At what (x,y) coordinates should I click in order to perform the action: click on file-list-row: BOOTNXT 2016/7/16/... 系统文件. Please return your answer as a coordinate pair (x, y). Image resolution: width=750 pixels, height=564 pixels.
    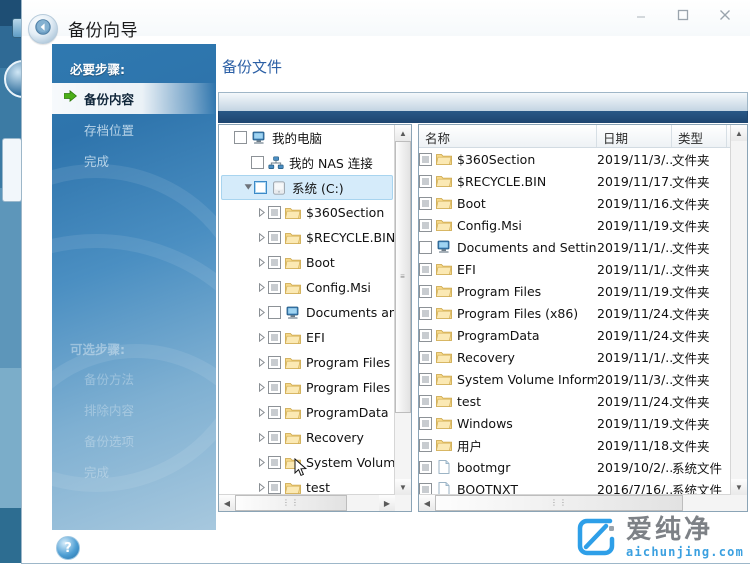
    Looking at the image, I should click on (575, 486).